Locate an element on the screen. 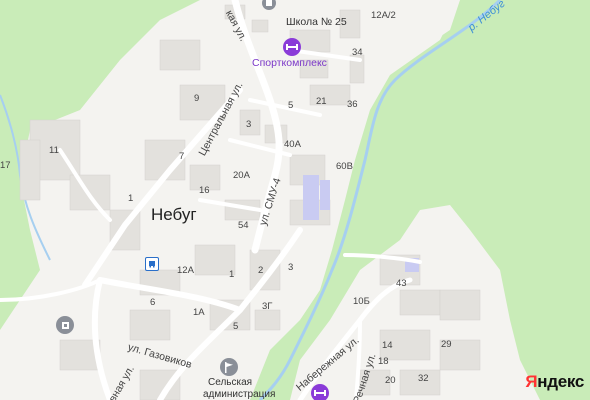  house-number: 3Г is located at coordinates (267, 306).